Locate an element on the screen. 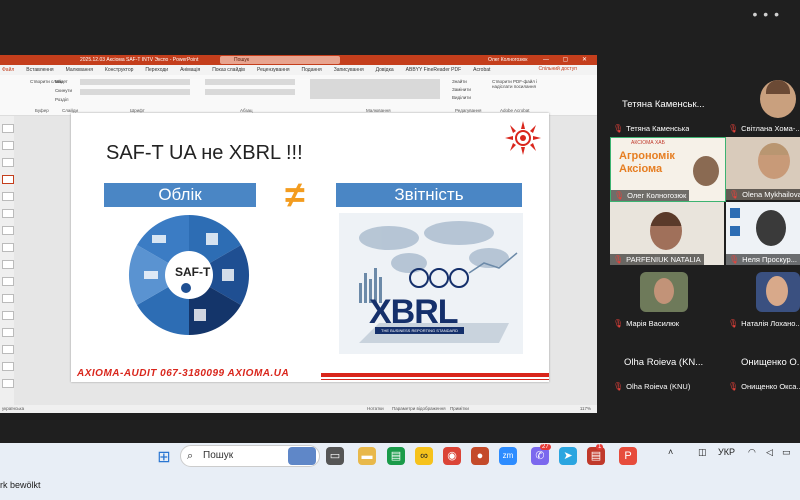 The width and height of the screenshot is (800, 500). zoom-icon: zm is located at coordinates (508, 456).